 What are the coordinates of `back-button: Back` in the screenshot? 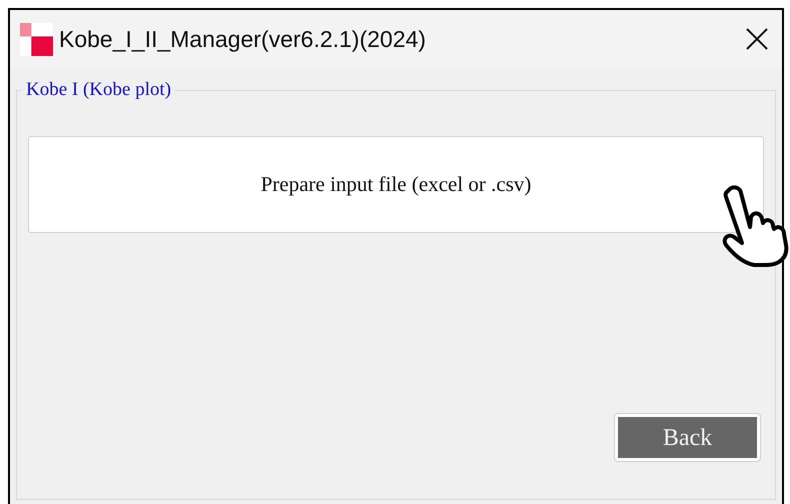 It's located at (687, 437).